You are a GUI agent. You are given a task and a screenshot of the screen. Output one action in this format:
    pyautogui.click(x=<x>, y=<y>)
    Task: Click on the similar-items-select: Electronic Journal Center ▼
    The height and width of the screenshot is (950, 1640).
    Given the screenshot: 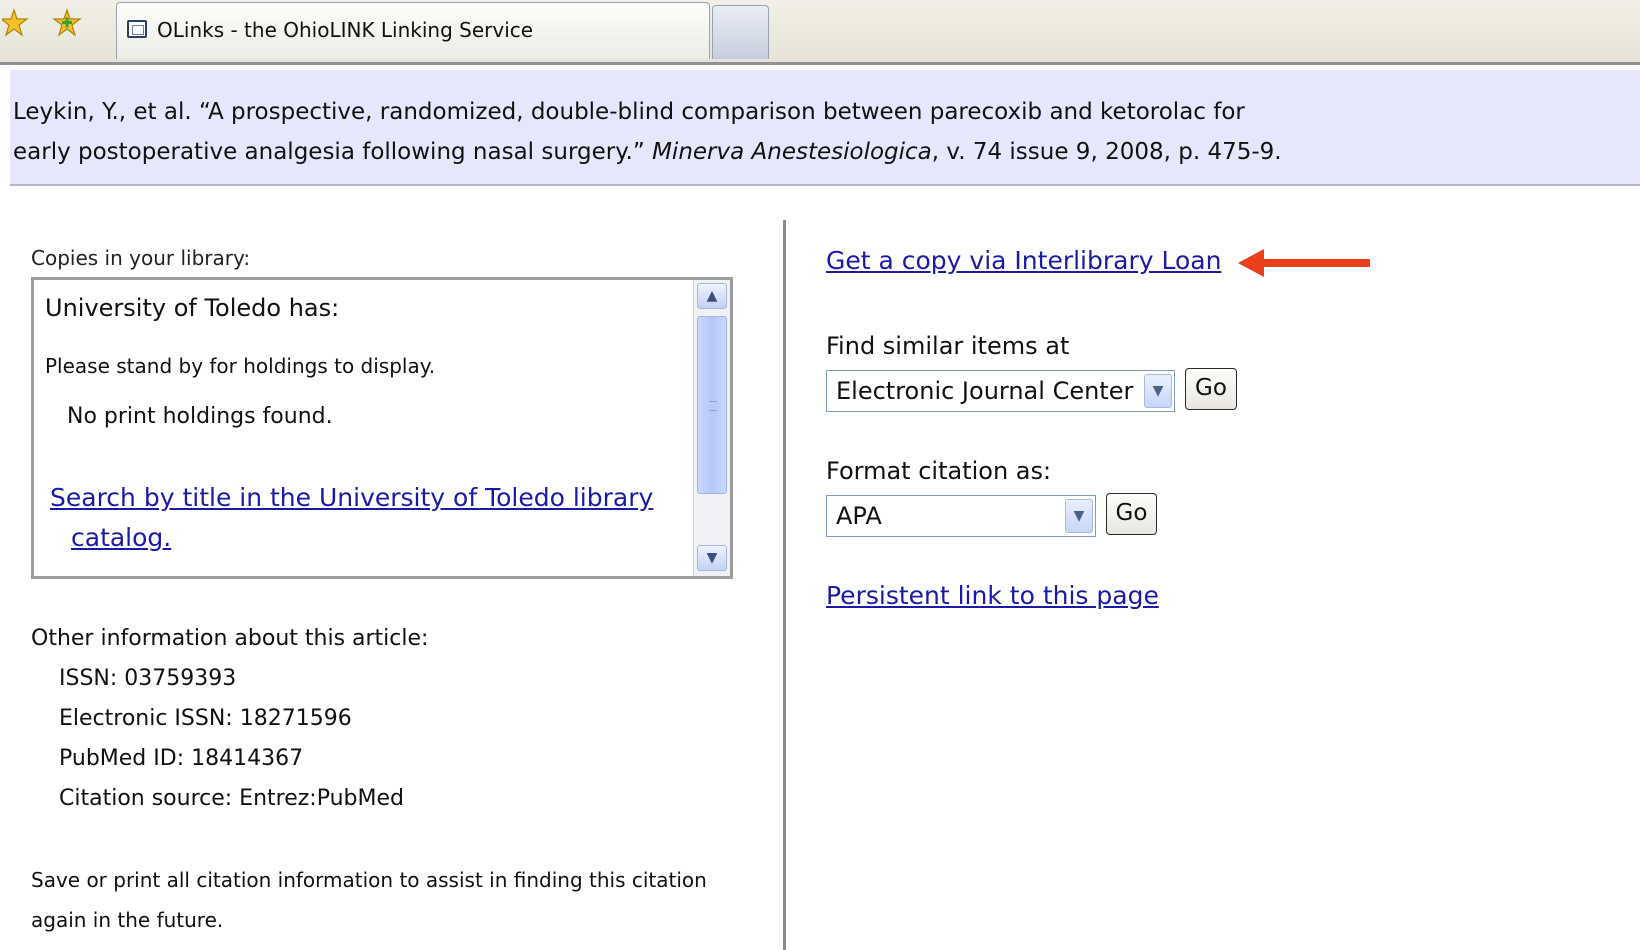 What is the action you would take?
    pyautogui.click(x=1000, y=391)
    